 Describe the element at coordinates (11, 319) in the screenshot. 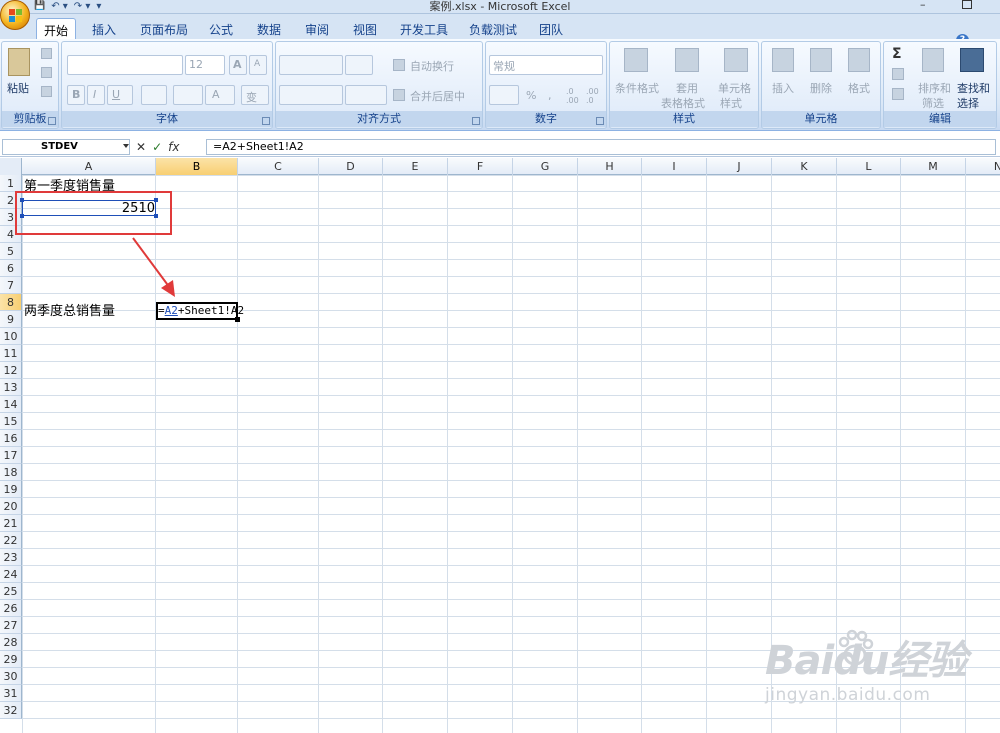

I see `row-header: 9` at that location.